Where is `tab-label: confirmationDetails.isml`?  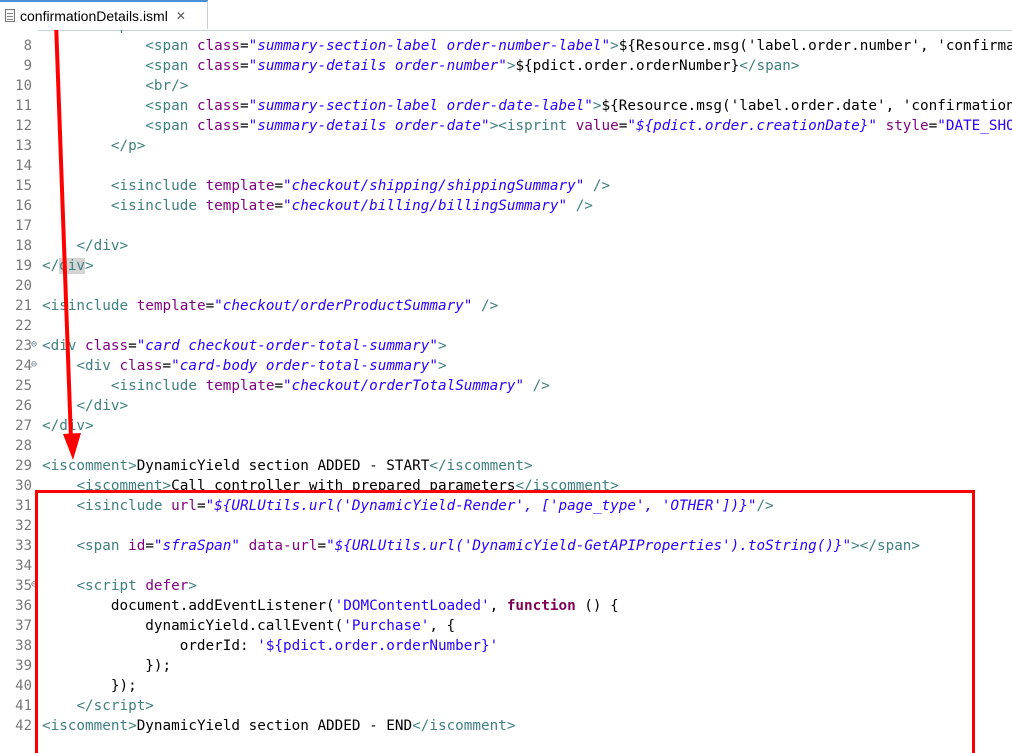
tab-label: confirmationDetails.isml is located at coordinates (94, 15).